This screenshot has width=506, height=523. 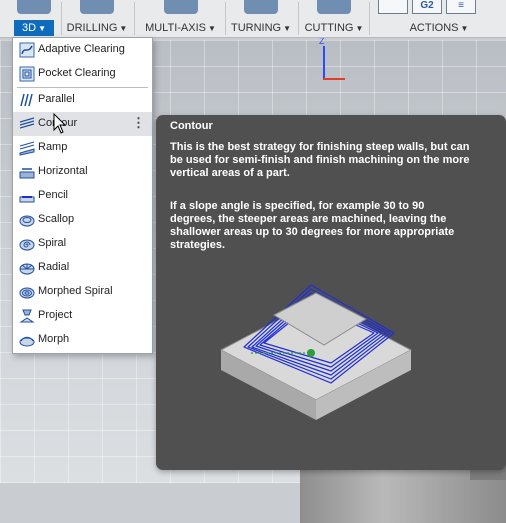 What do you see at coordinates (331, 60) in the screenshot?
I see `axis-triad: Z` at bounding box center [331, 60].